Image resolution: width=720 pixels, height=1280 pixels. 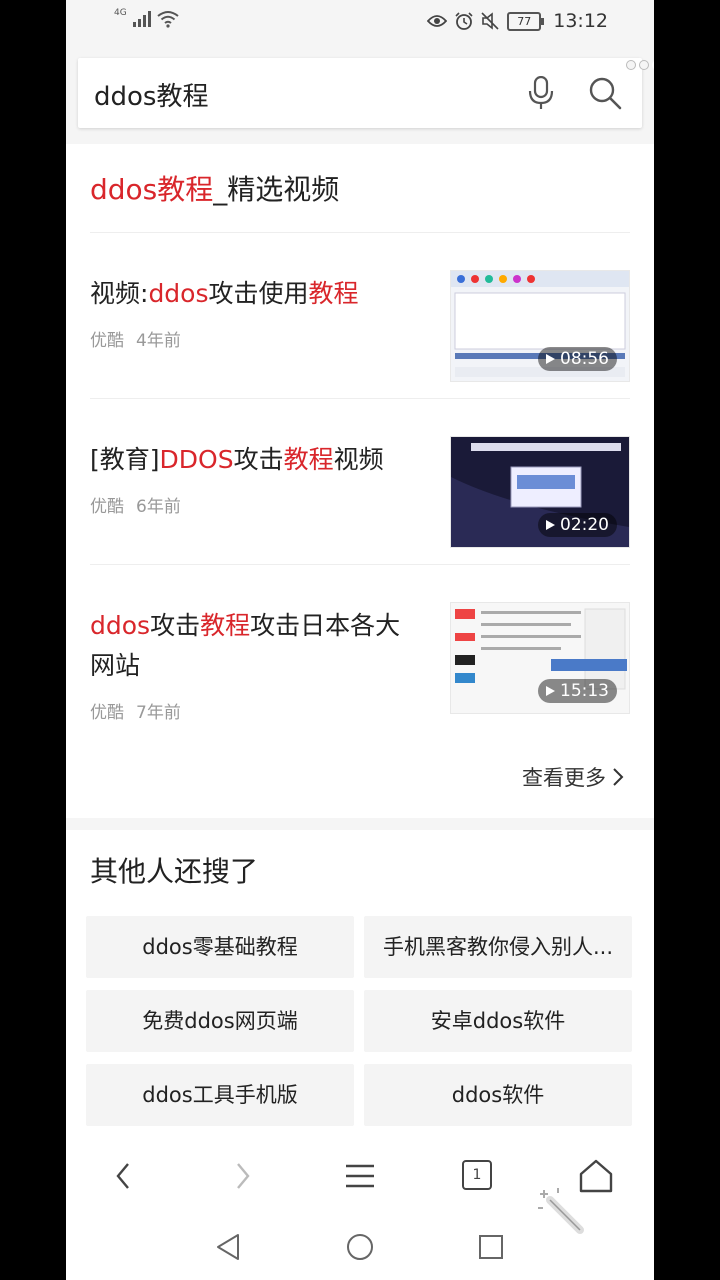 I want to click on eye-icon, so click(x=437, y=21).